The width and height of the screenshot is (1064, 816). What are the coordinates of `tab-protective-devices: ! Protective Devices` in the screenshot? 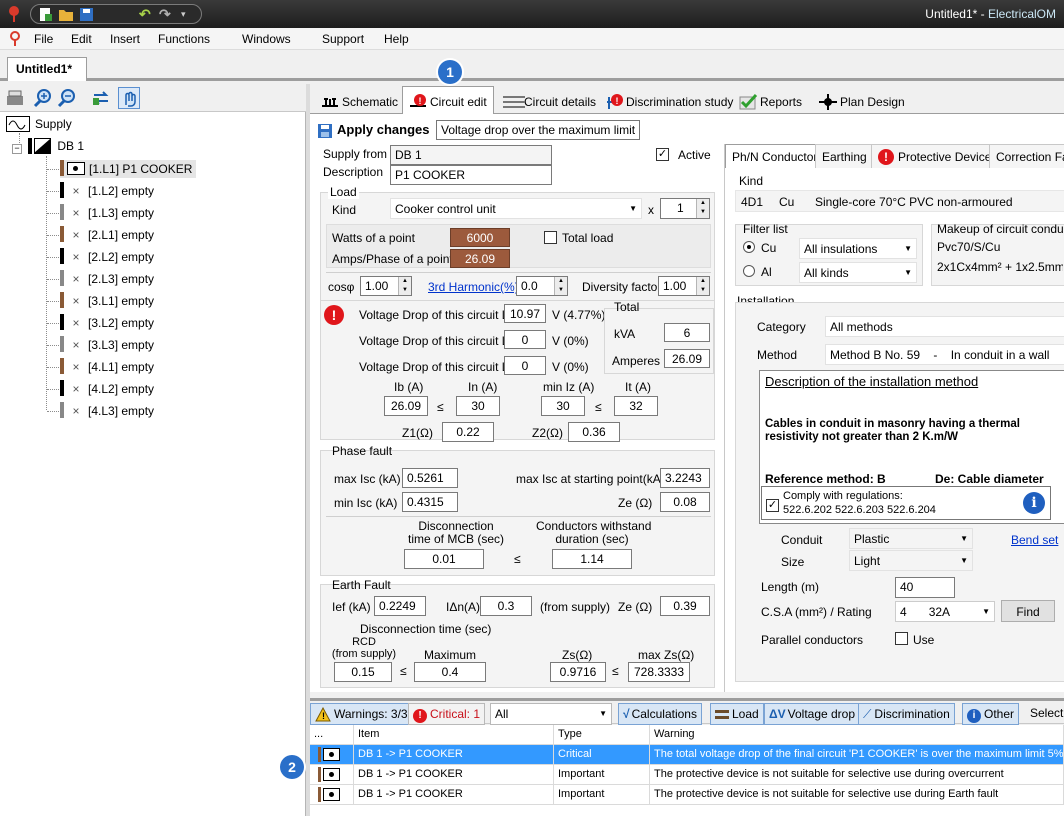 It's located at (938, 156).